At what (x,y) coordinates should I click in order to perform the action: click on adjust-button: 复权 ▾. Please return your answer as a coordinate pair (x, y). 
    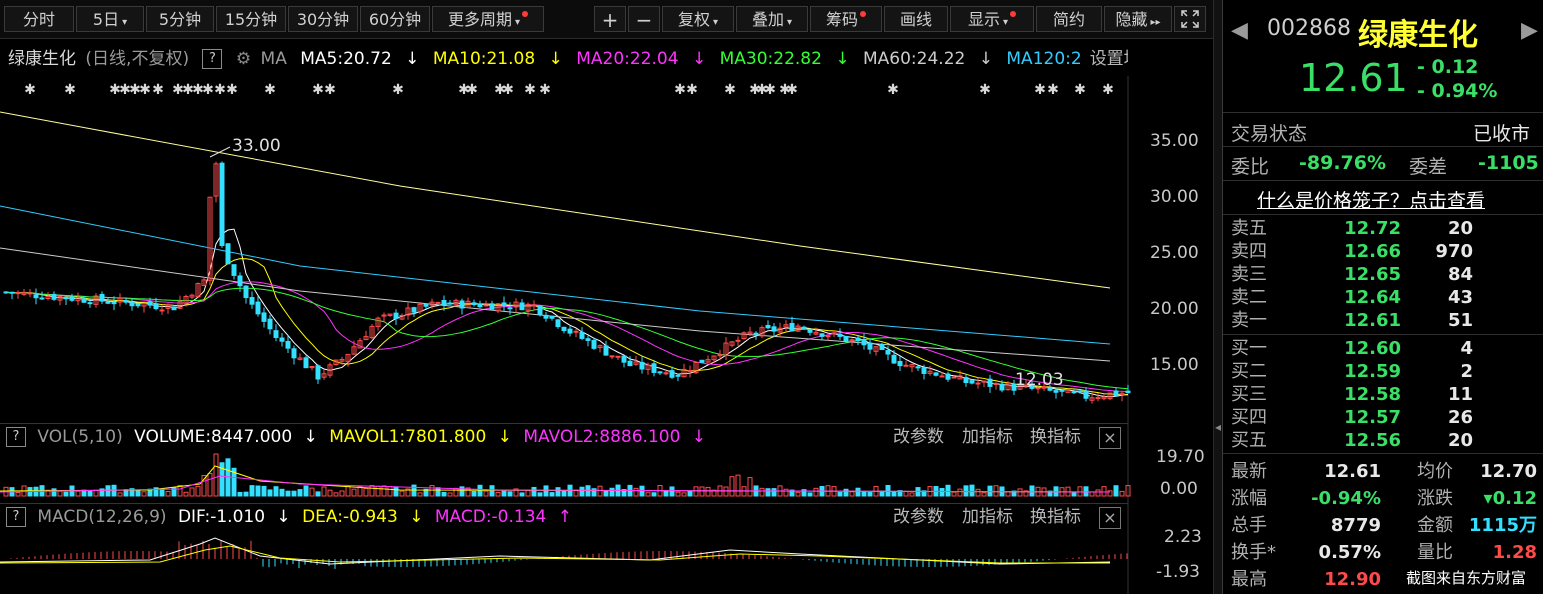
    Looking at the image, I should click on (698, 19).